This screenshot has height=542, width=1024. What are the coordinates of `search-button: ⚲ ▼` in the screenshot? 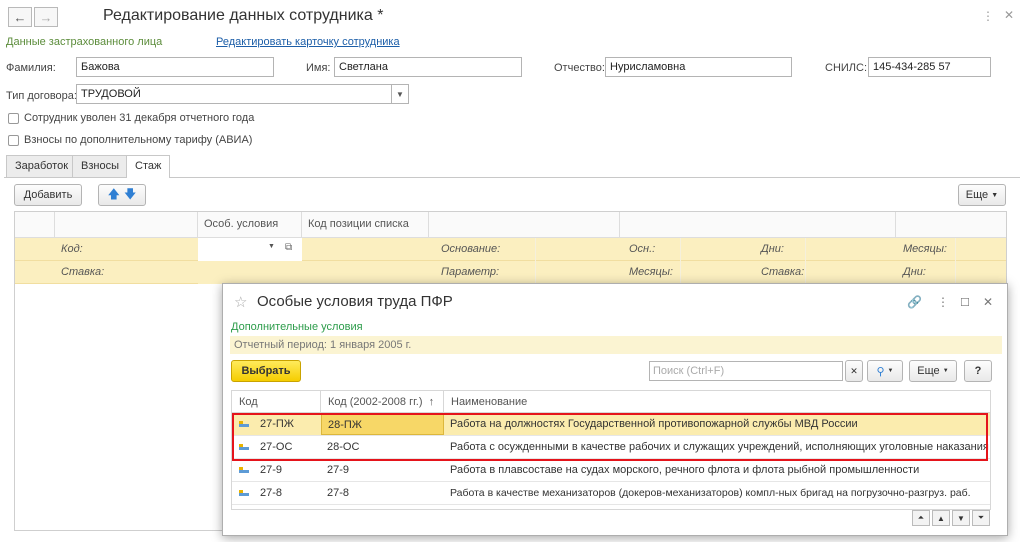 It's located at (885, 371).